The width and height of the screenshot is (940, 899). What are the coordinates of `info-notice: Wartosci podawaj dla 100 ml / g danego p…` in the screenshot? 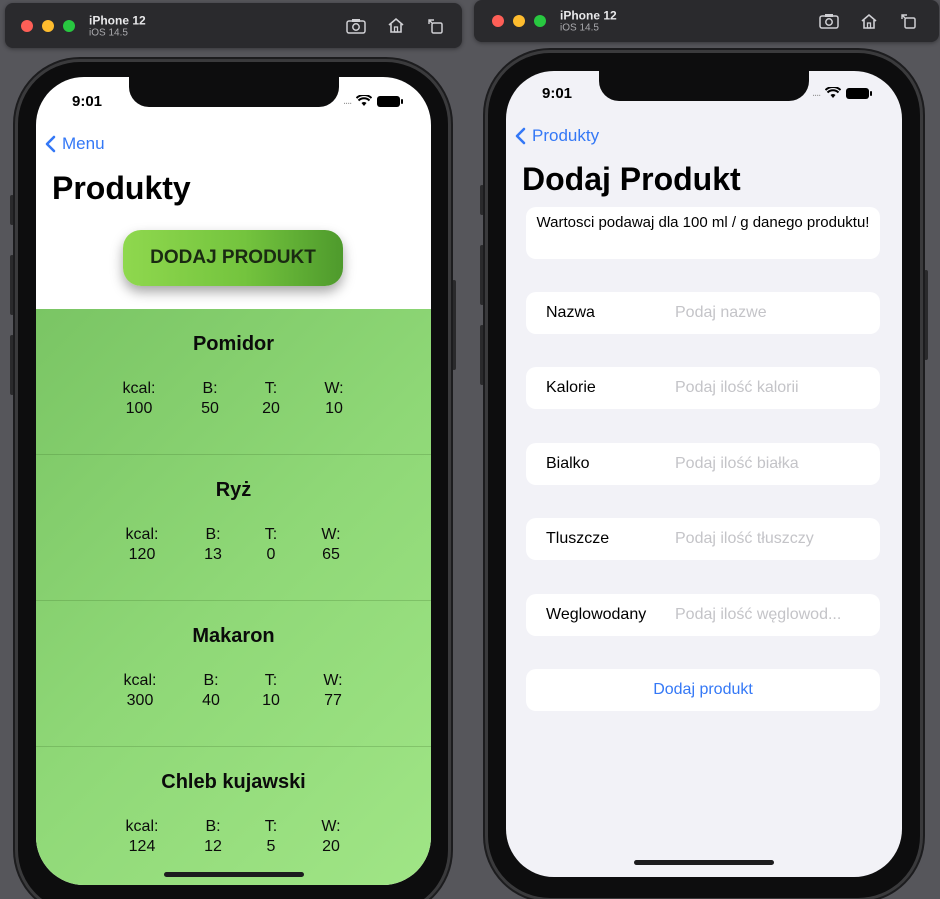 It's located at (703, 233).